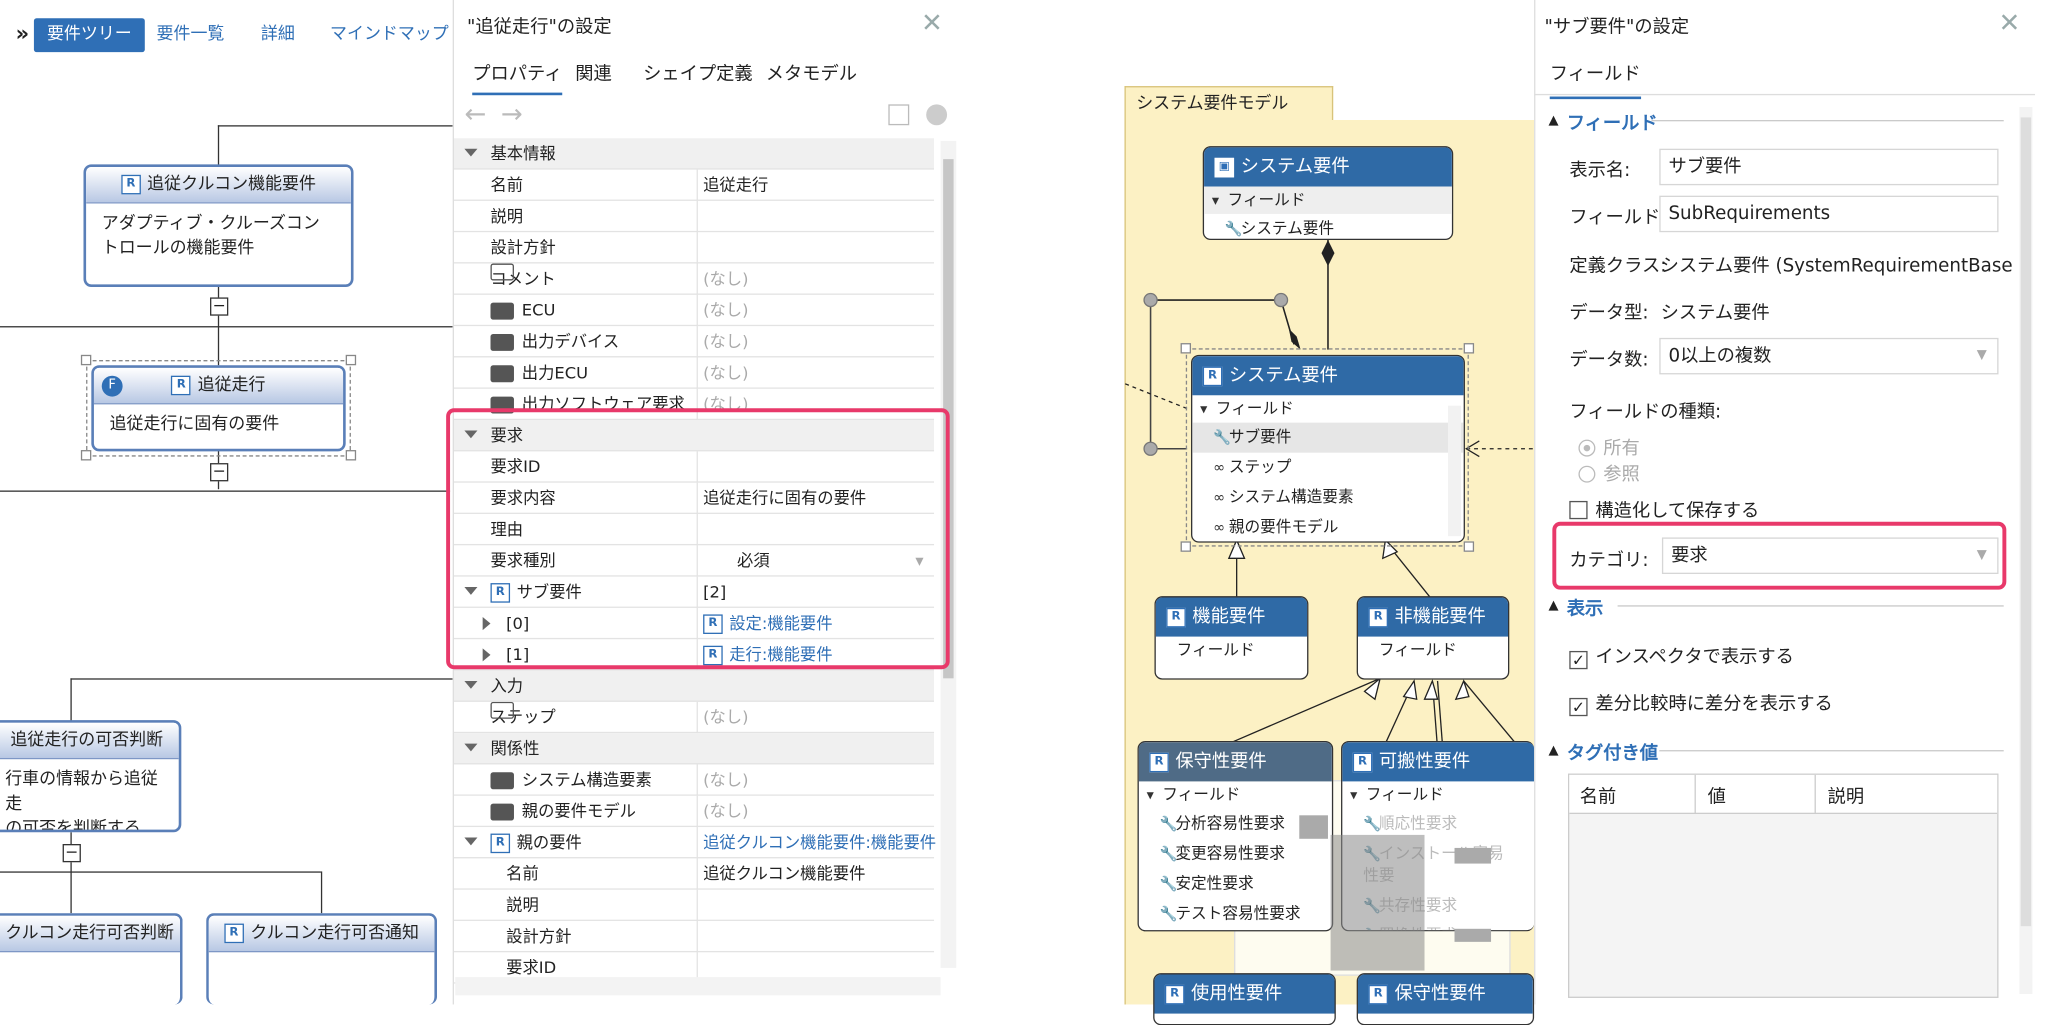 The image size is (2048, 1025). What do you see at coordinates (694, 843) in the screenshot?
I see `grid-row: R 親の要件 追従クルコン機能要件:機能要件` at bounding box center [694, 843].